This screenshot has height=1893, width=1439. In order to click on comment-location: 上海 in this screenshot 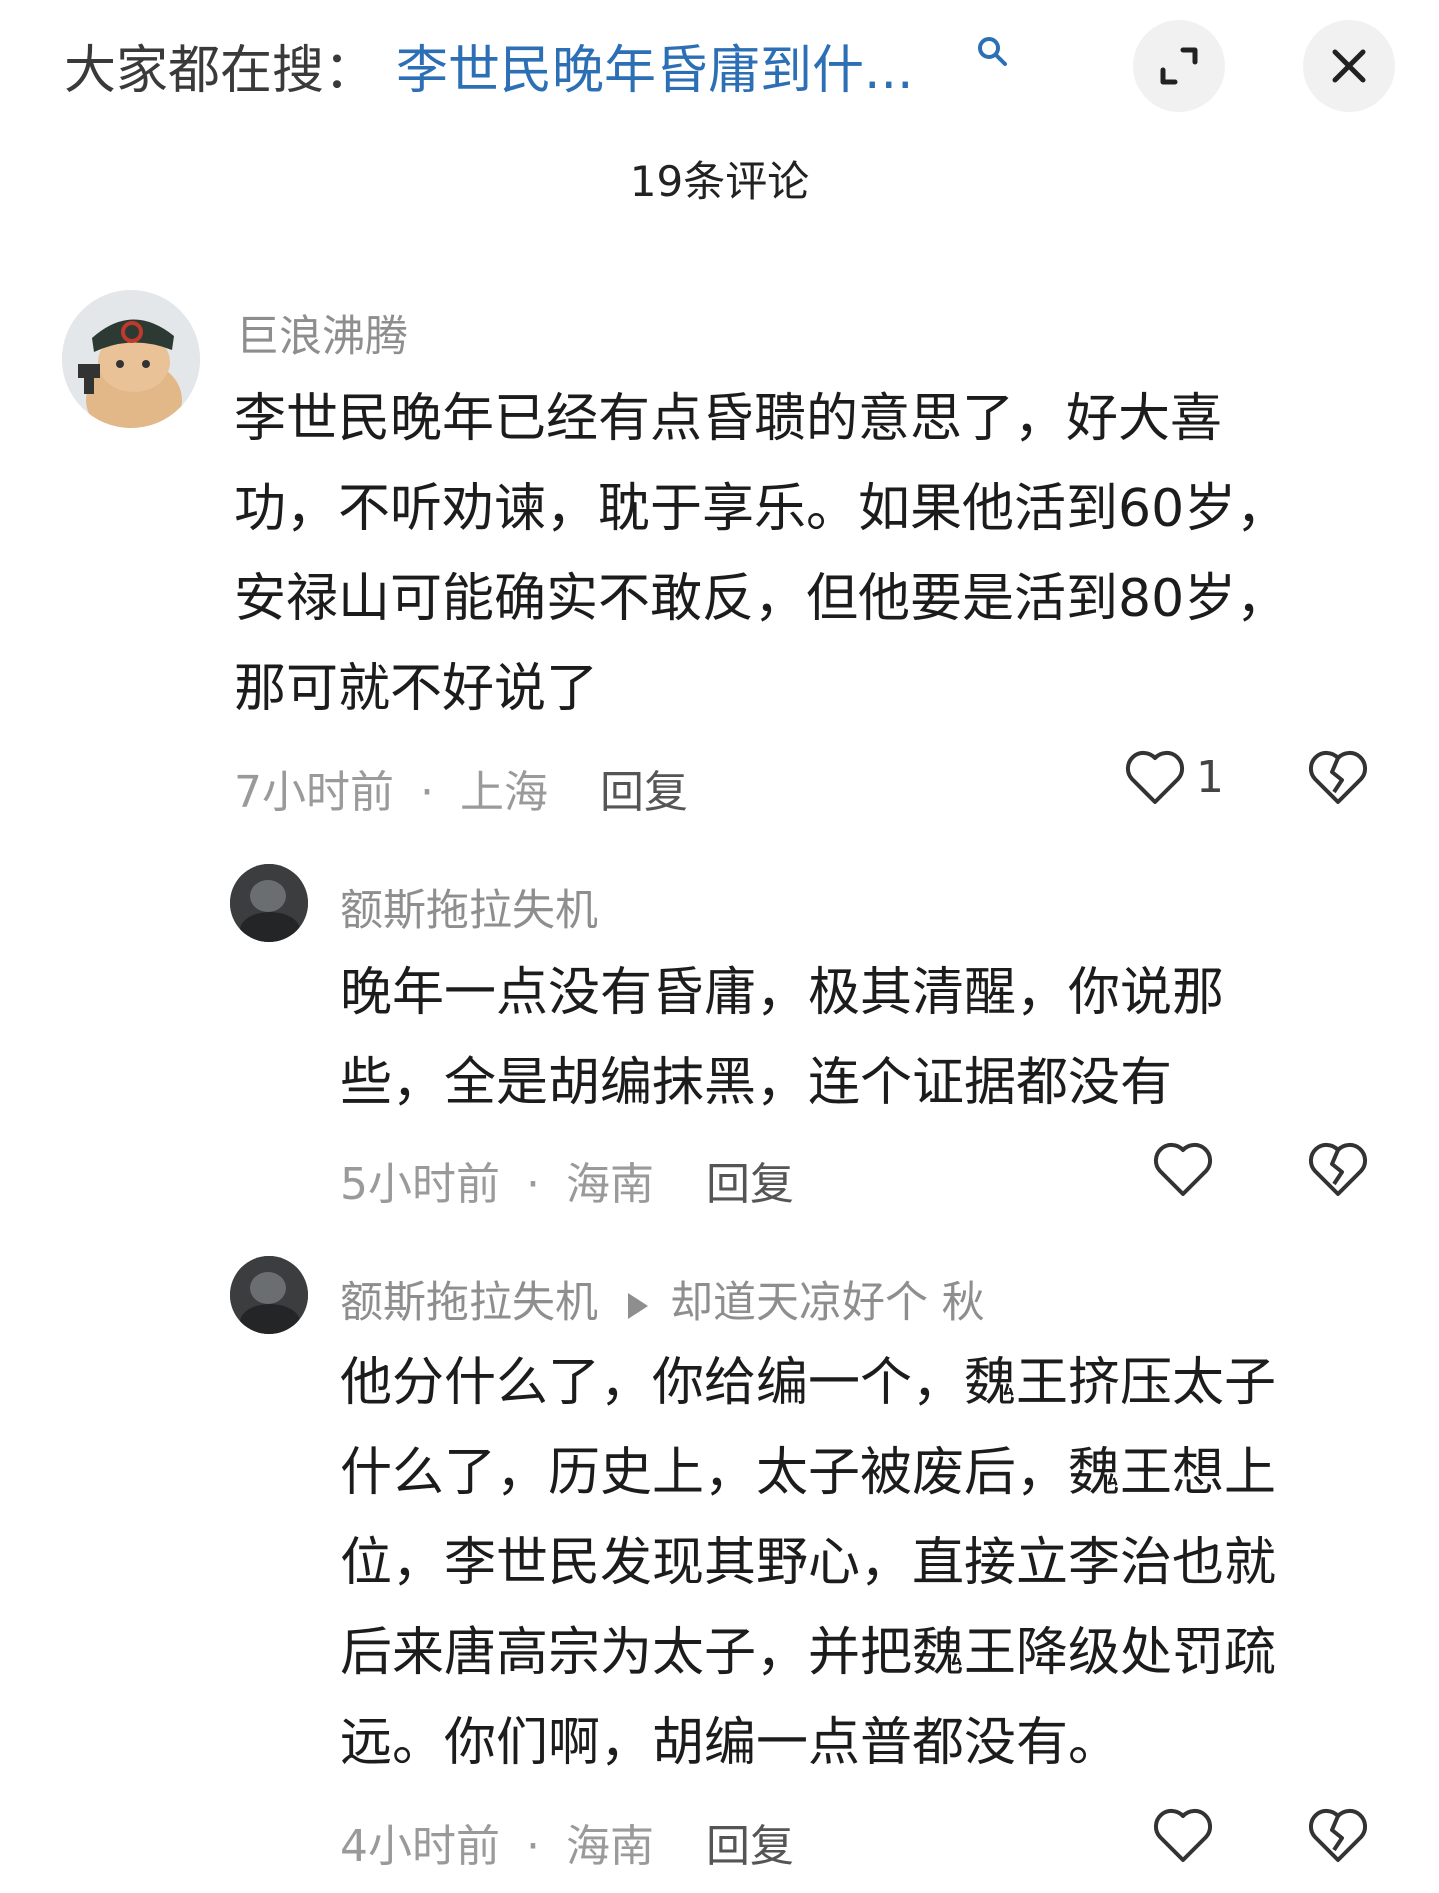, I will do `click(504, 792)`.